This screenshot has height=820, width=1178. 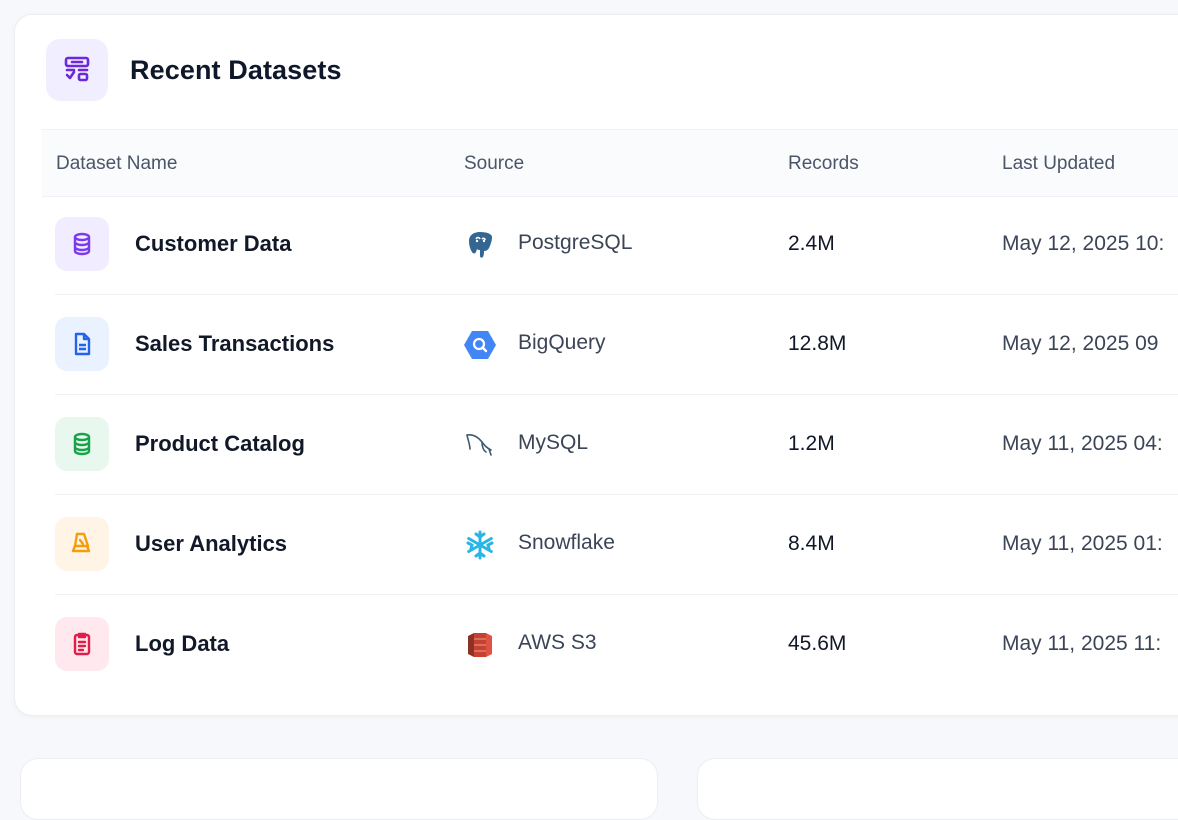 I want to click on bottom-card-right, so click(x=937, y=789).